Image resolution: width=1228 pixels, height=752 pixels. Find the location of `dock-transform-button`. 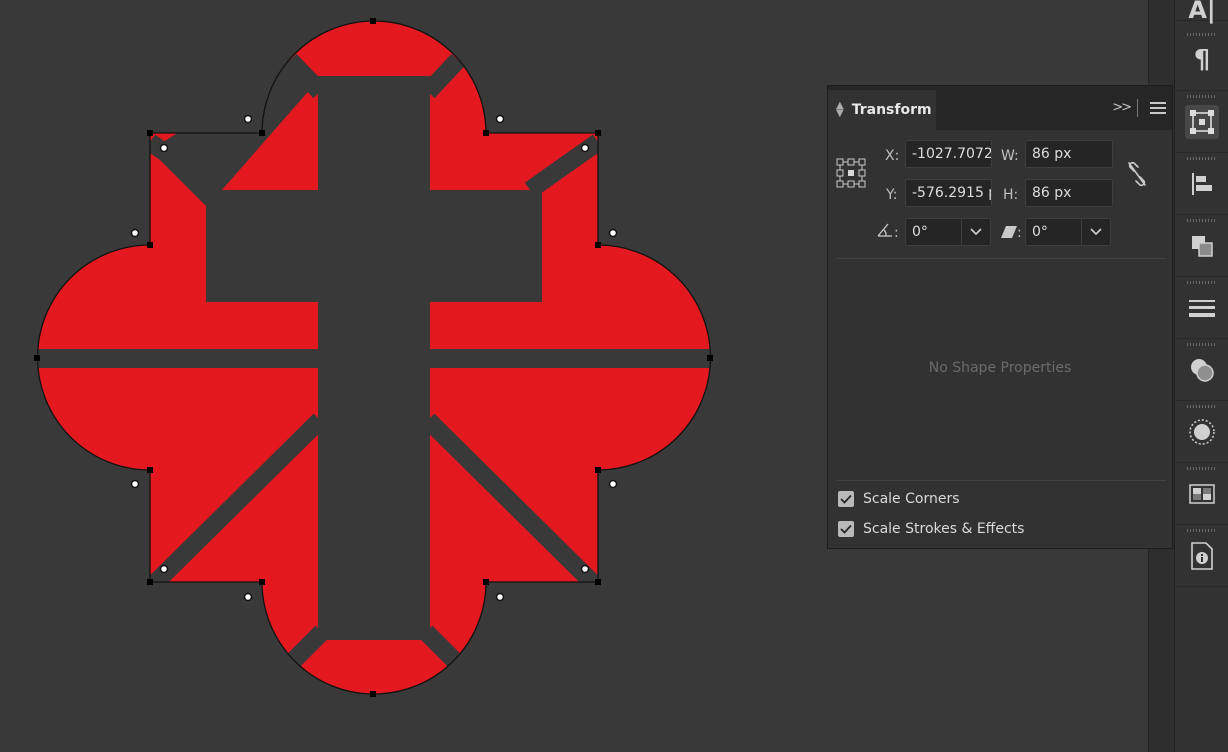

dock-transform-button is located at coordinates (1201, 122).